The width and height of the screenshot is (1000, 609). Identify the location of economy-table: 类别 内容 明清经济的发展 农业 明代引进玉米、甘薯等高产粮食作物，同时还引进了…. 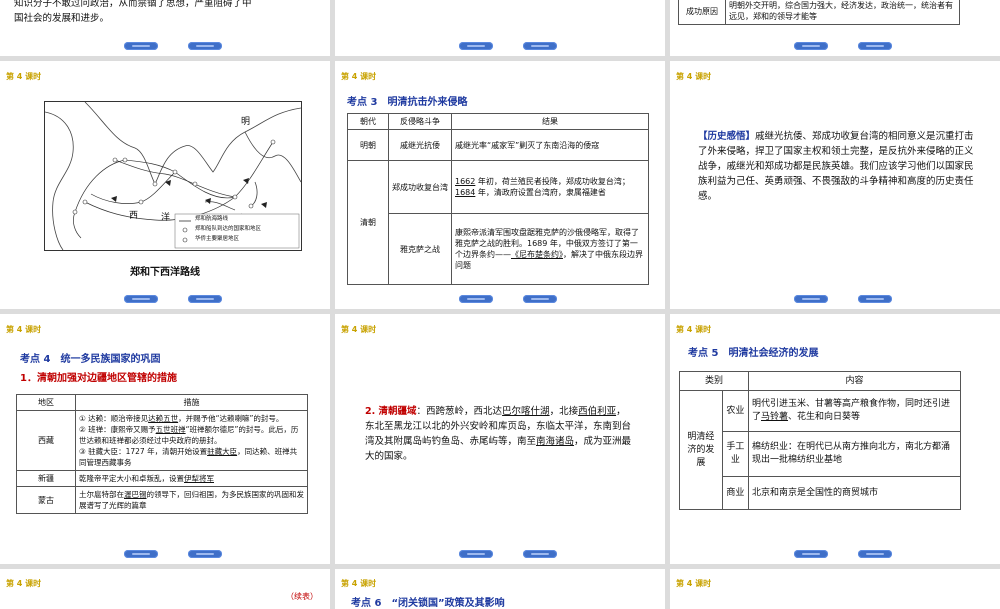
(820, 440).